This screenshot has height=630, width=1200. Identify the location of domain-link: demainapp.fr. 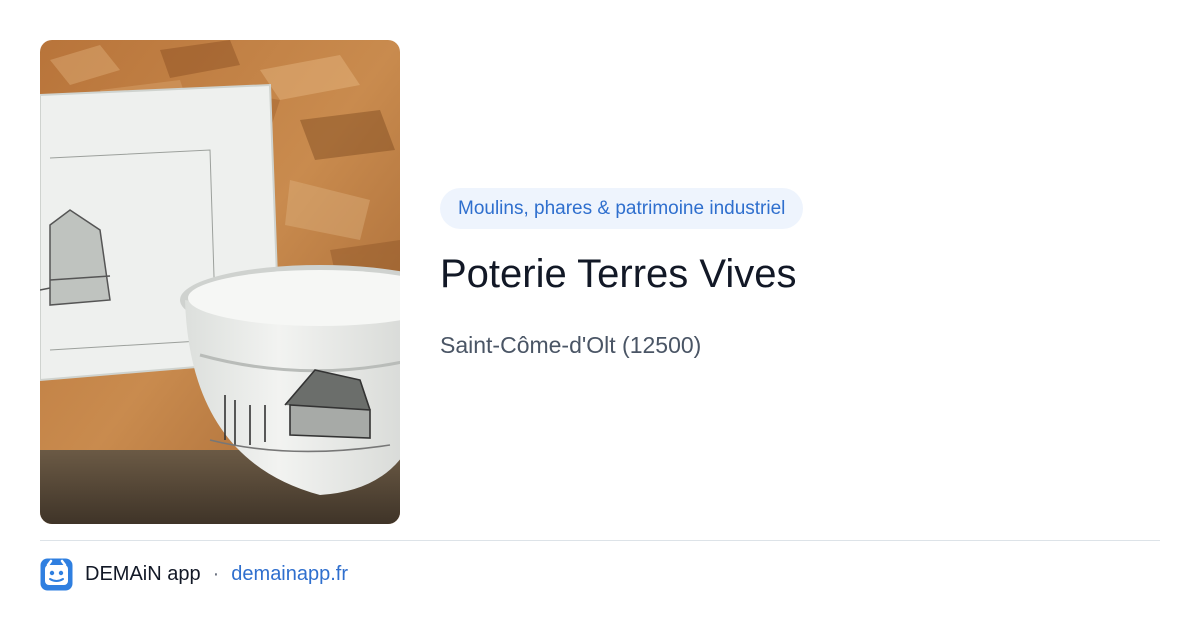
(289, 574).